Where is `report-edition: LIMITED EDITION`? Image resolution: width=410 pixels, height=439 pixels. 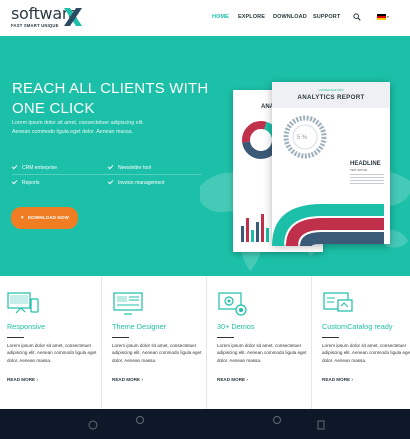
report-edition: LIMITED EDITION is located at coordinates (331, 90).